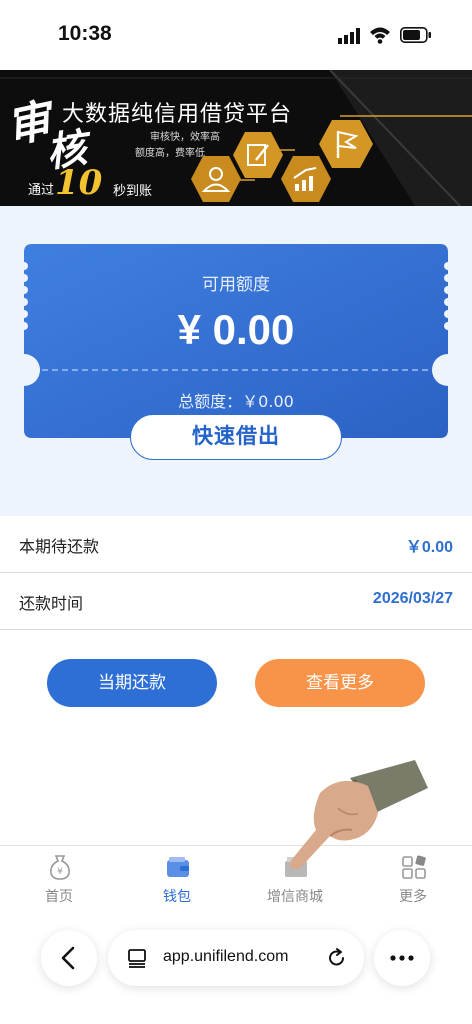  I want to click on current-due-row: 本期待还款 ￥0.00, so click(236, 544).